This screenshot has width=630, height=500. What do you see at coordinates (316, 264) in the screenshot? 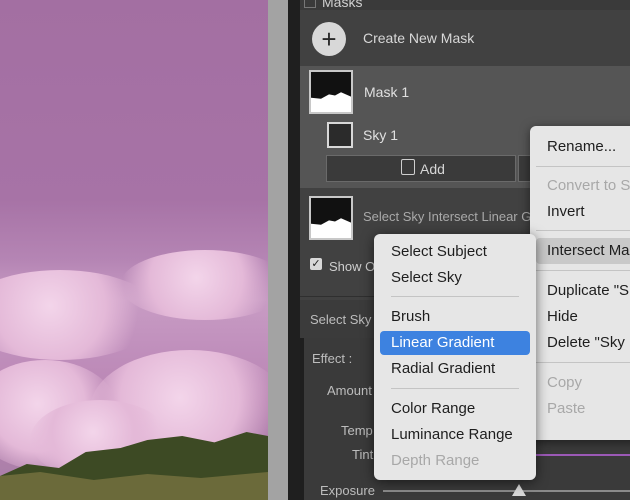
I see `show-overlay-checkbox: ✓` at bounding box center [316, 264].